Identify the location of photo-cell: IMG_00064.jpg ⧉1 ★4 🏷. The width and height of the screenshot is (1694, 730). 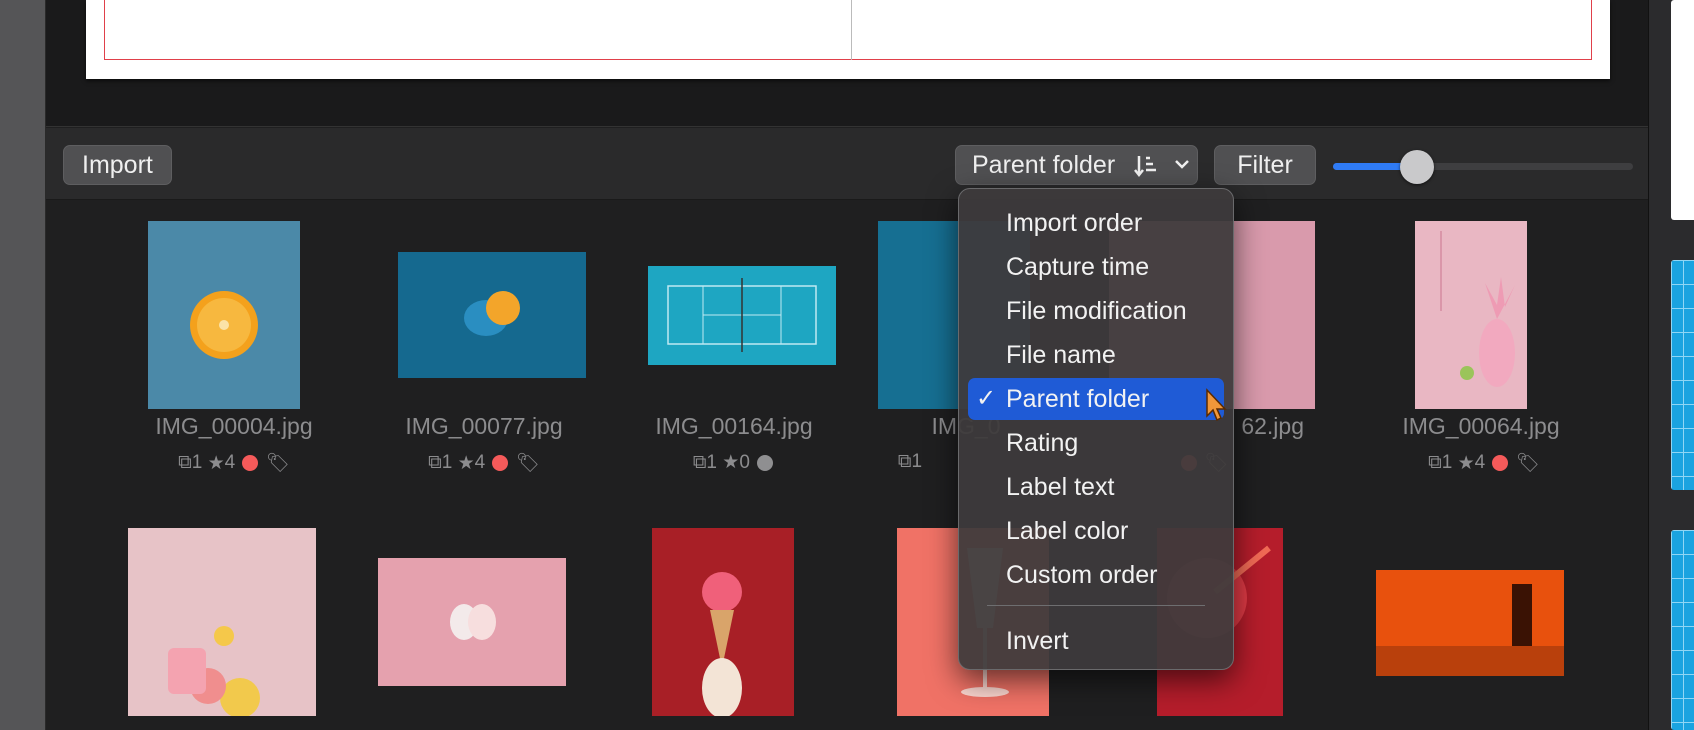
(1484, 337).